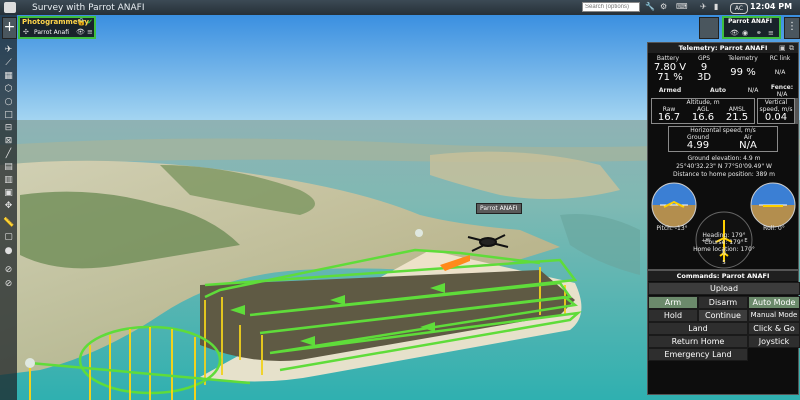 The width and height of the screenshot is (800, 400). Describe the element at coordinates (499, 208) in the screenshot. I see `drone-map-label: Parrot ANAFI` at that location.